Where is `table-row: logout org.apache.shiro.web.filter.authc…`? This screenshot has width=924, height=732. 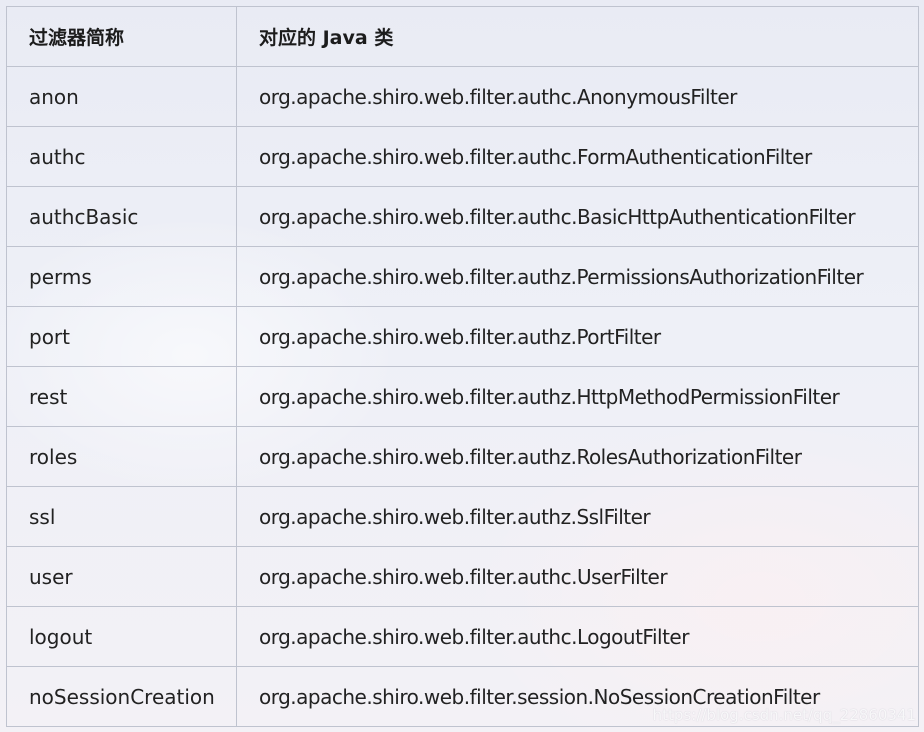 table-row: logout org.apache.shiro.web.filter.authc… is located at coordinates (462, 636).